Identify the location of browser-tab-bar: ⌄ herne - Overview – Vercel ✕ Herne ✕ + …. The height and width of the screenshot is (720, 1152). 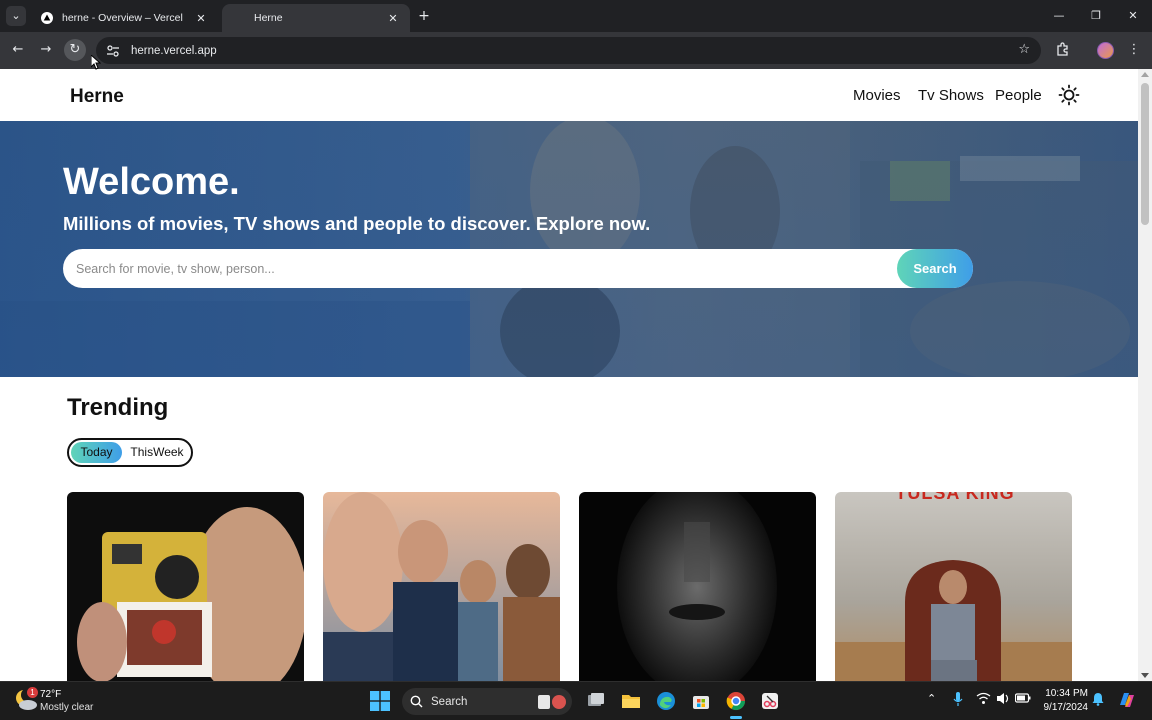
(576, 16).